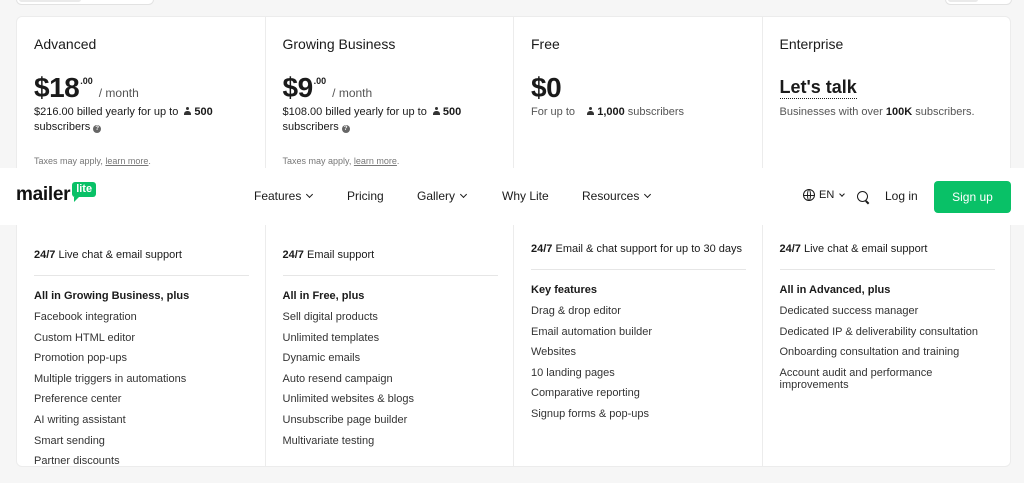 This screenshot has width=1024, height=483. What do you see at coordinates (525, 196) in the screenshot?
I see `nav-why-lite: Why Lite` at bounding box center [525, 196].